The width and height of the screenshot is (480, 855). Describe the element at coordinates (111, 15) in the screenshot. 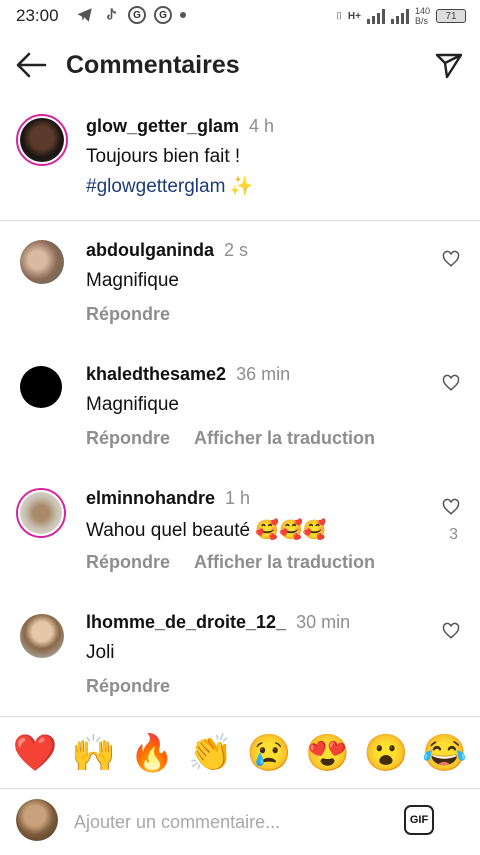

I see `tiktok-icon` at that location.